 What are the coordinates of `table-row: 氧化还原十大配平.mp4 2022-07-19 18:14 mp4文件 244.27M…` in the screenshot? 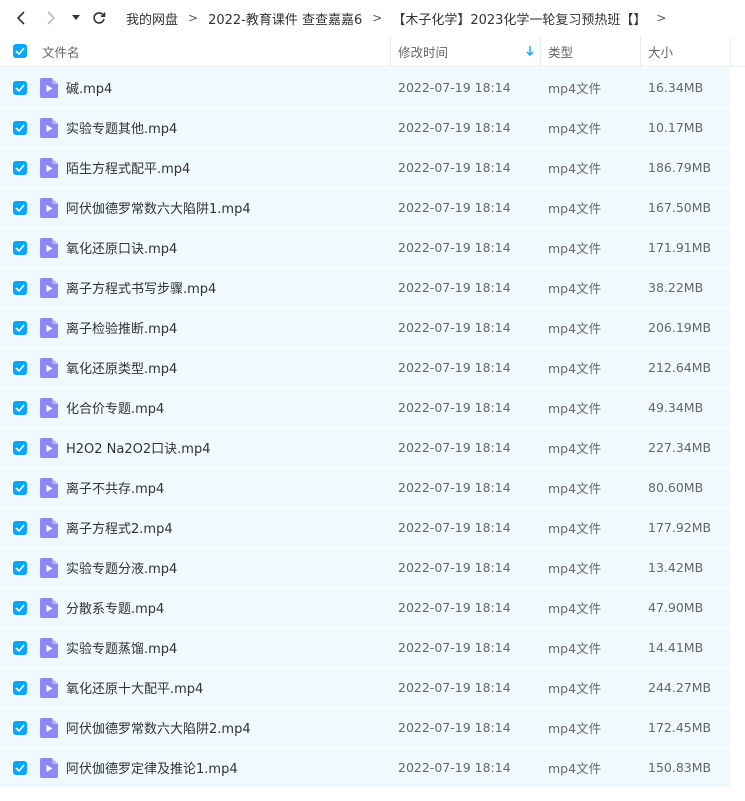 It's located at (365, 688).